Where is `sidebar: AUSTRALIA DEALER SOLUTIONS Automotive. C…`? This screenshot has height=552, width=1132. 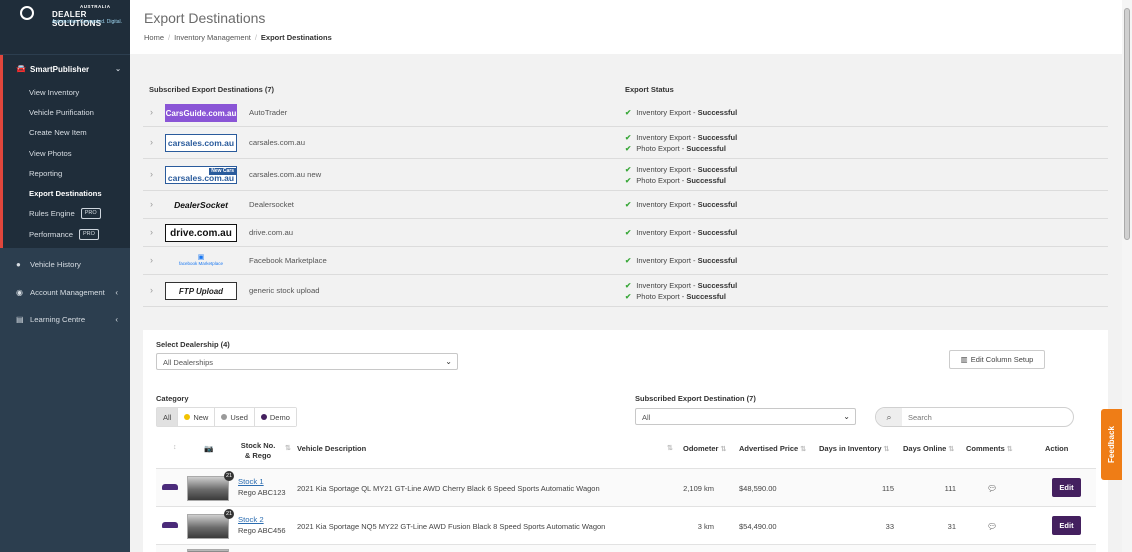 sidebar: AUSTRALIA DEALER SOLUTIONS Automotive. C… is located at coordinates (65, 276).